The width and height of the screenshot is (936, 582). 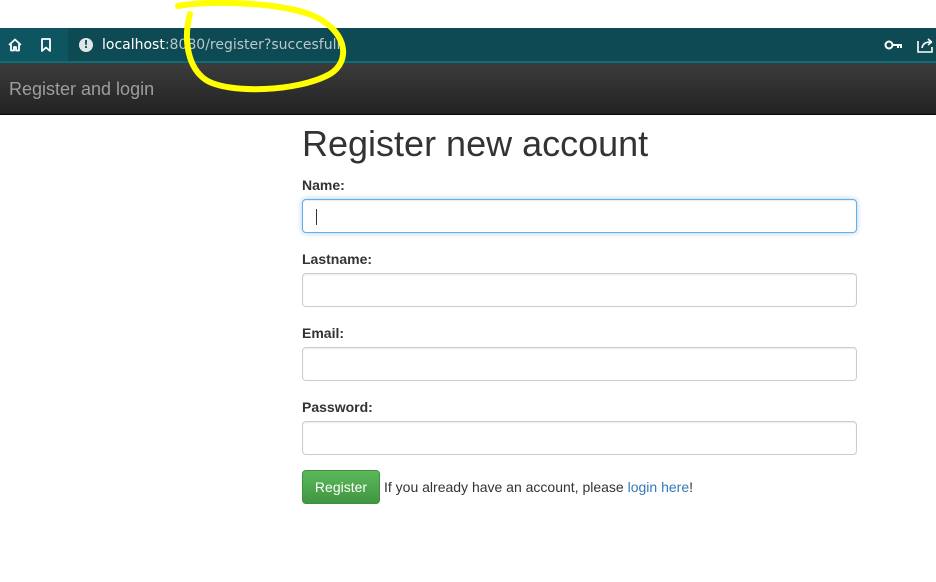 I want to click on lastname-input, so click(x=579, y=290).